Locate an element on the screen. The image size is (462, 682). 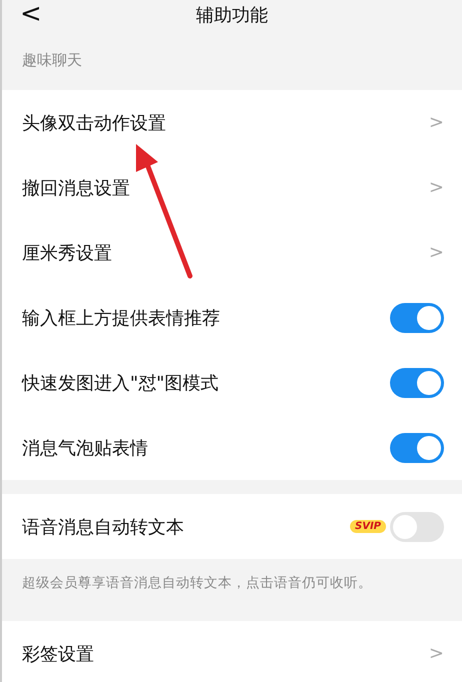
settings-row: 语音消息自动转文本 SVIP is located at coordinates (232, 526).